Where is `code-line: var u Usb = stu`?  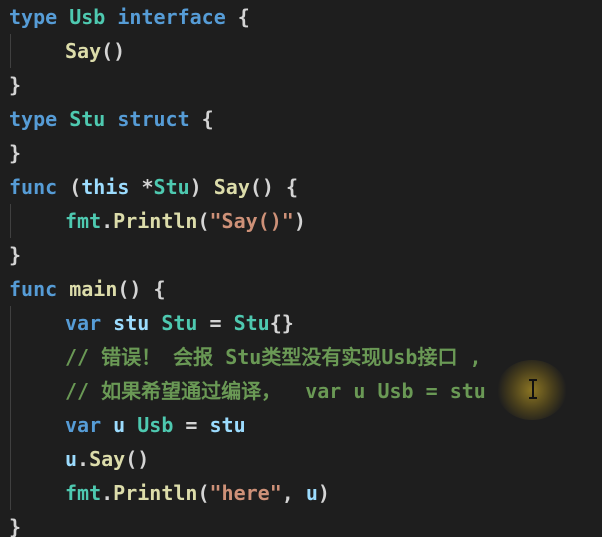
code-line: var u Usb = stu is located at coordinates (155, 425).